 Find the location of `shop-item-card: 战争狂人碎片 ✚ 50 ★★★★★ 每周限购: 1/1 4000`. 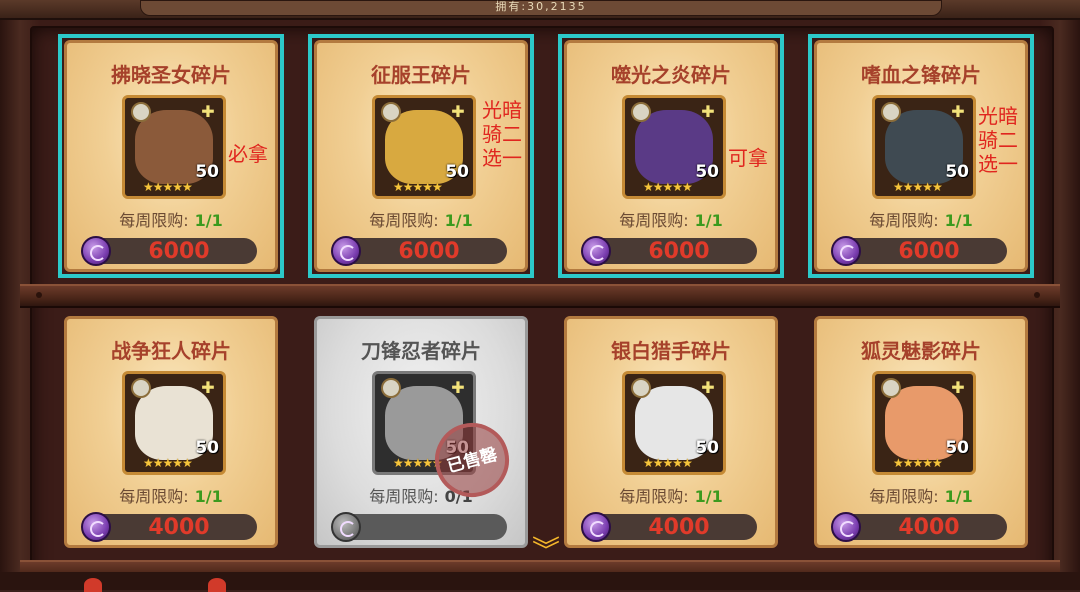

shop-item-card: 战争狂人碎片 ✚ 50 ★★★★★ 每周限购: 1/1 4000 is located at coordinates (171, 432).